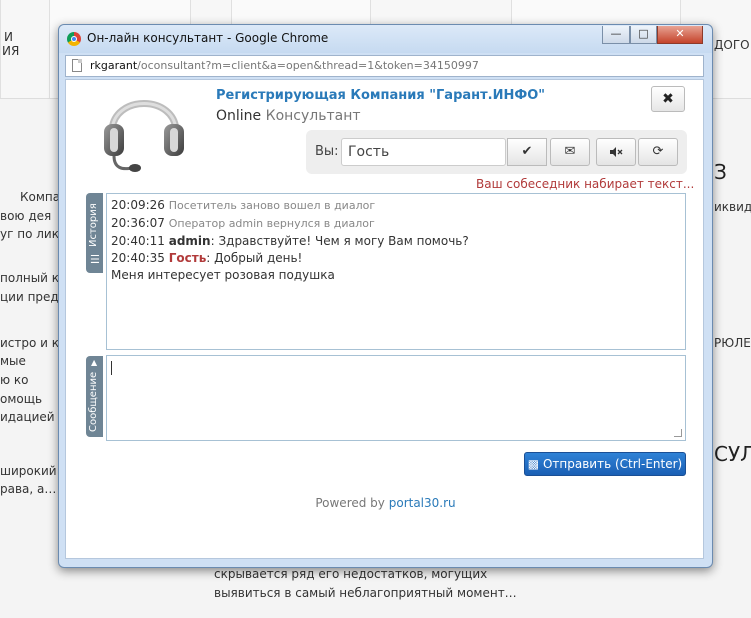 This screenshot has width=751, height=618. What do you see at coordinates (423, 152) in the screenshot?
I see `name-input: Гость` at bounding box center [423, 152].